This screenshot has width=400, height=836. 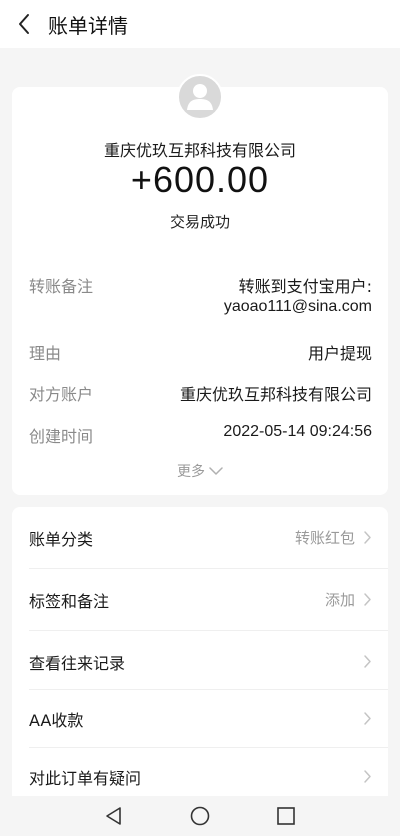 I want to click on row-label: AA收款, so click(x=56, y=720).